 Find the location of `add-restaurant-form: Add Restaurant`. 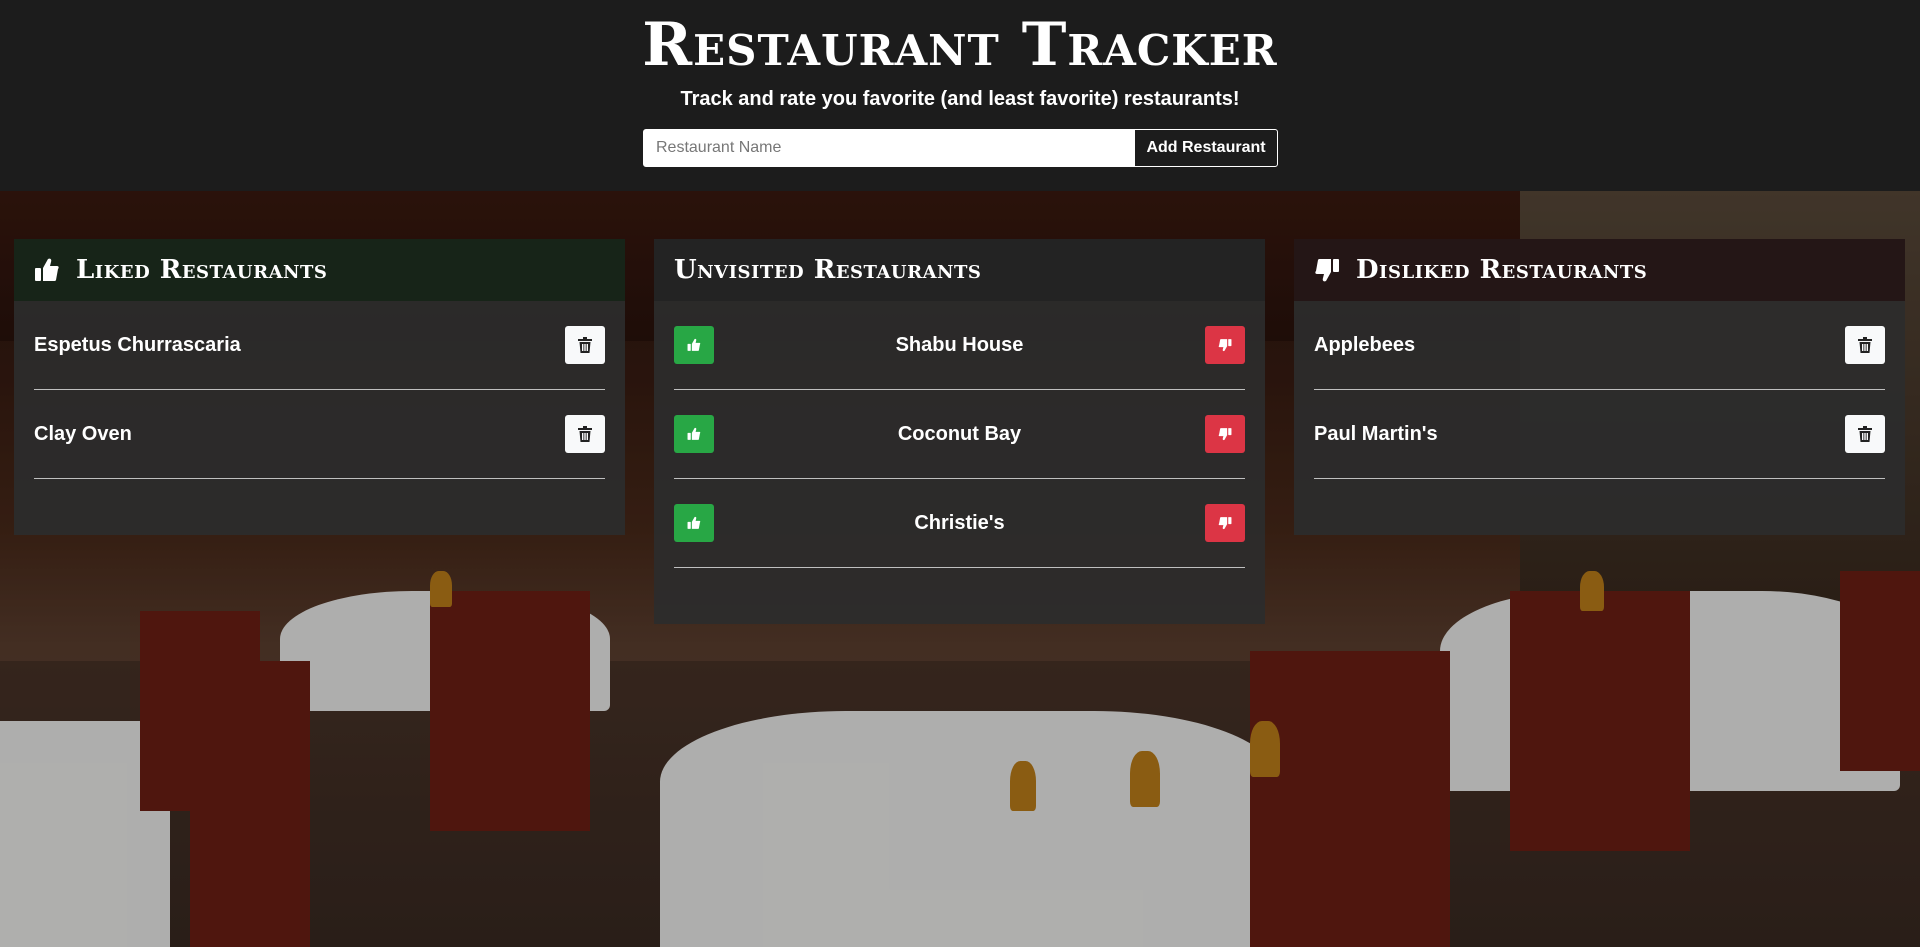

add-restaurant-form: Add Restaurant is located at coordinates (960, 148).